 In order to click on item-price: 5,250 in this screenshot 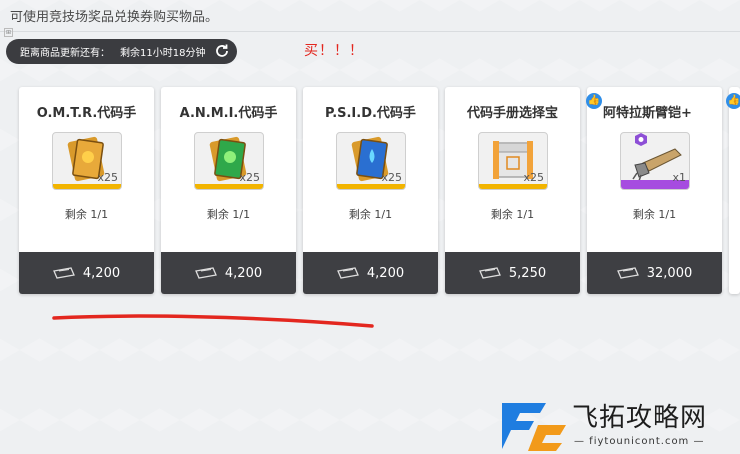, I will do `click(527, 273)`.